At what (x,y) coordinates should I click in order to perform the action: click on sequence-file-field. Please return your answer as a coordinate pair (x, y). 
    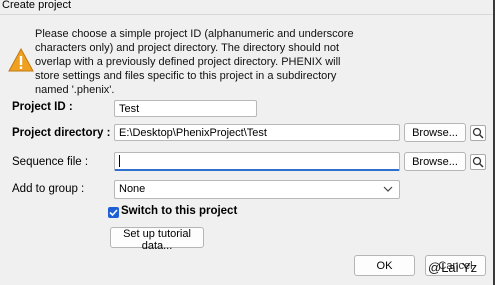
    Looking at the image, I should click on (257, 161).